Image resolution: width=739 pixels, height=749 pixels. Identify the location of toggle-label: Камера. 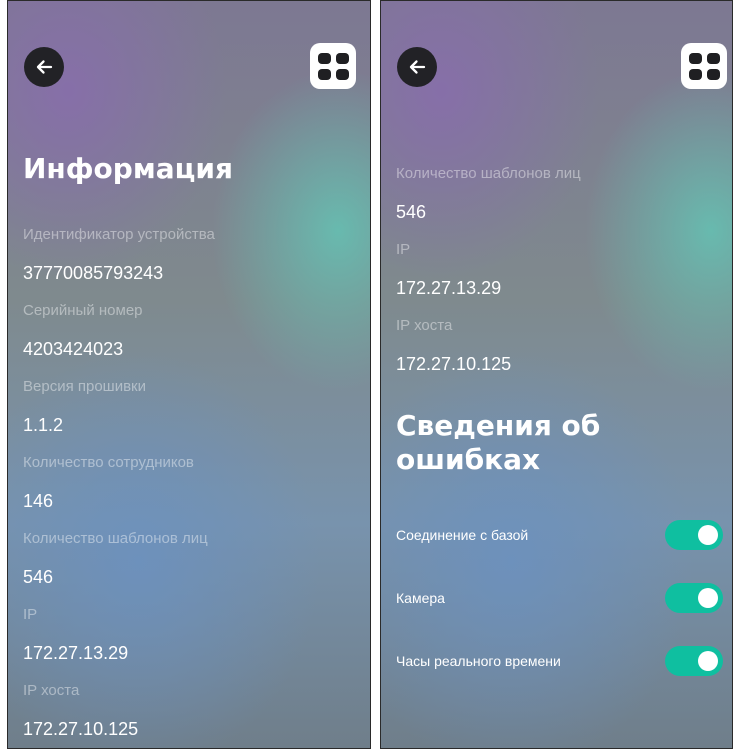
(420, 598).